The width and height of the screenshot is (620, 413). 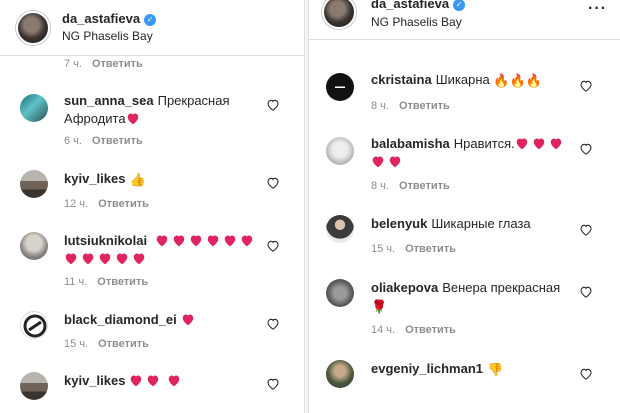 What do you see at coordinates (495, 369) in the screenshot?
I see `thumbs-down-emoji-icon: 👎` at bounding box center [495, 369].